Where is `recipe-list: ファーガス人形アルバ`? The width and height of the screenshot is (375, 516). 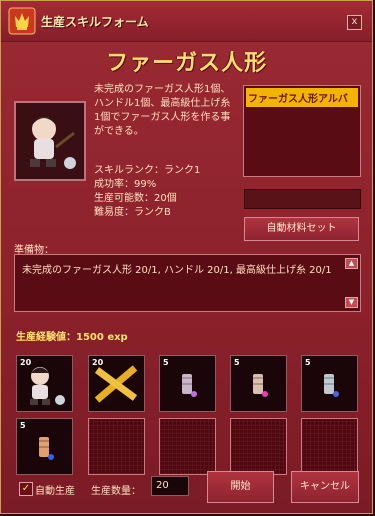
recipe-list: ファーガス人形アルバ is located at coordinates (302, 131).